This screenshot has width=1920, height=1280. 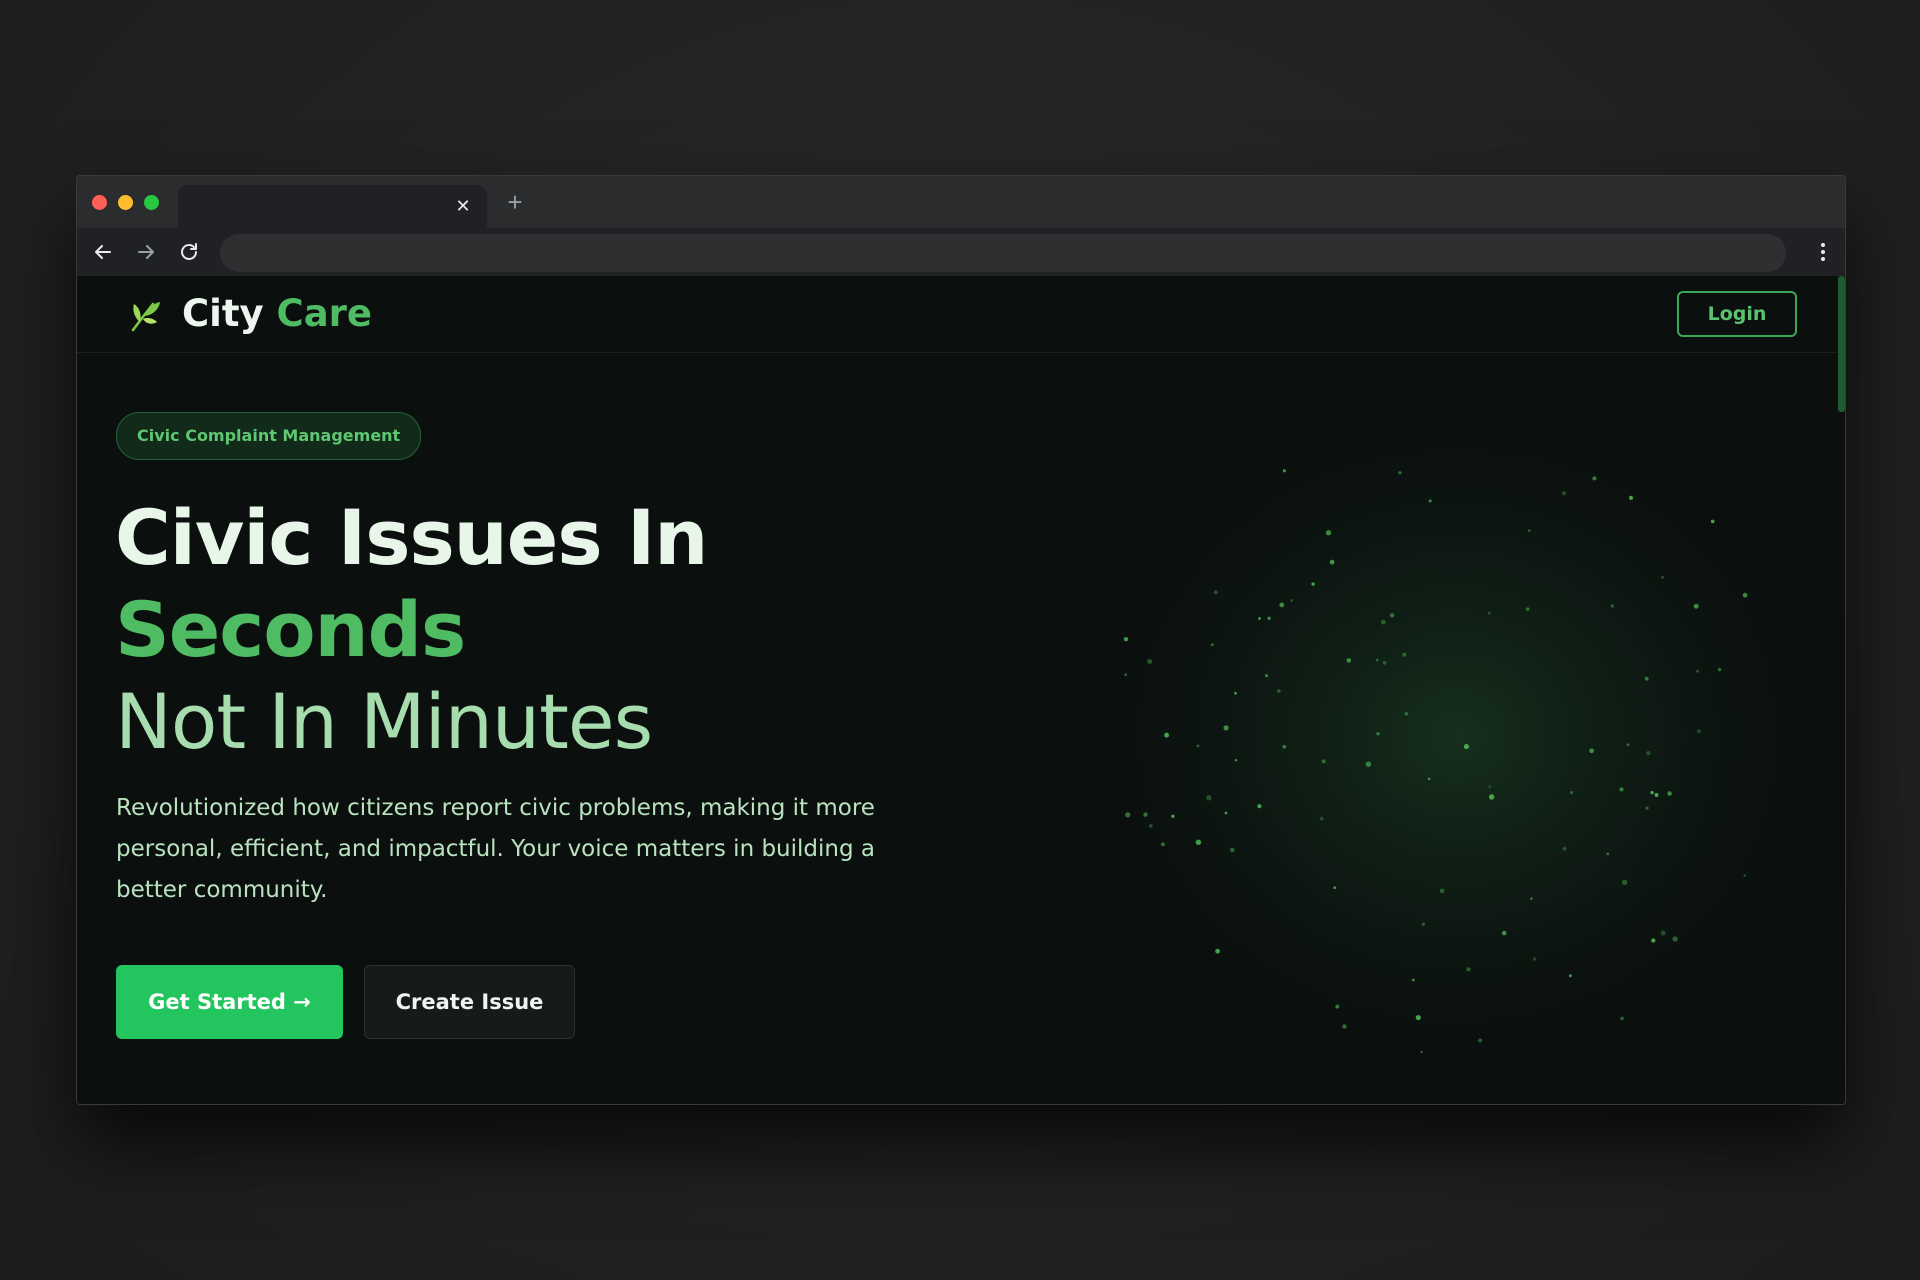 I want to click on create-issue-button: Create Issue, so click(x=469, y=1002).